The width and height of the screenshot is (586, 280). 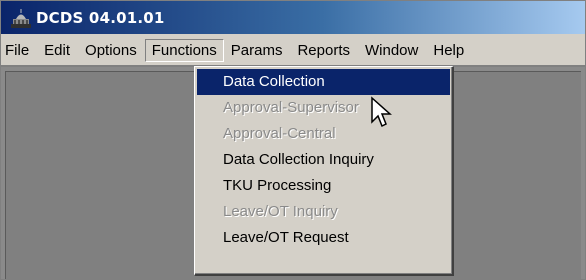 What do you see at coordinates (57, 50) in the screenshot?
I see `menu-edit: Edit` at bounding box center [57, 50].